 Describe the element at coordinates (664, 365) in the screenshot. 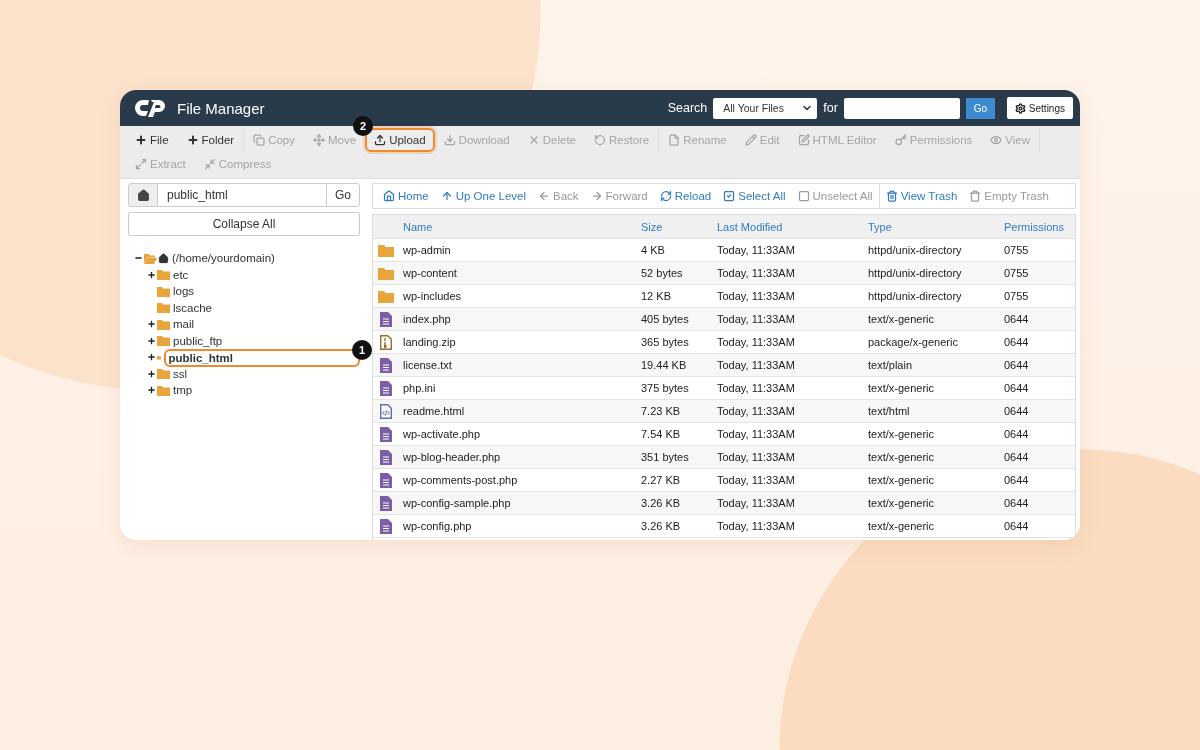

I see `file-size: 19.44 KB` at that location.